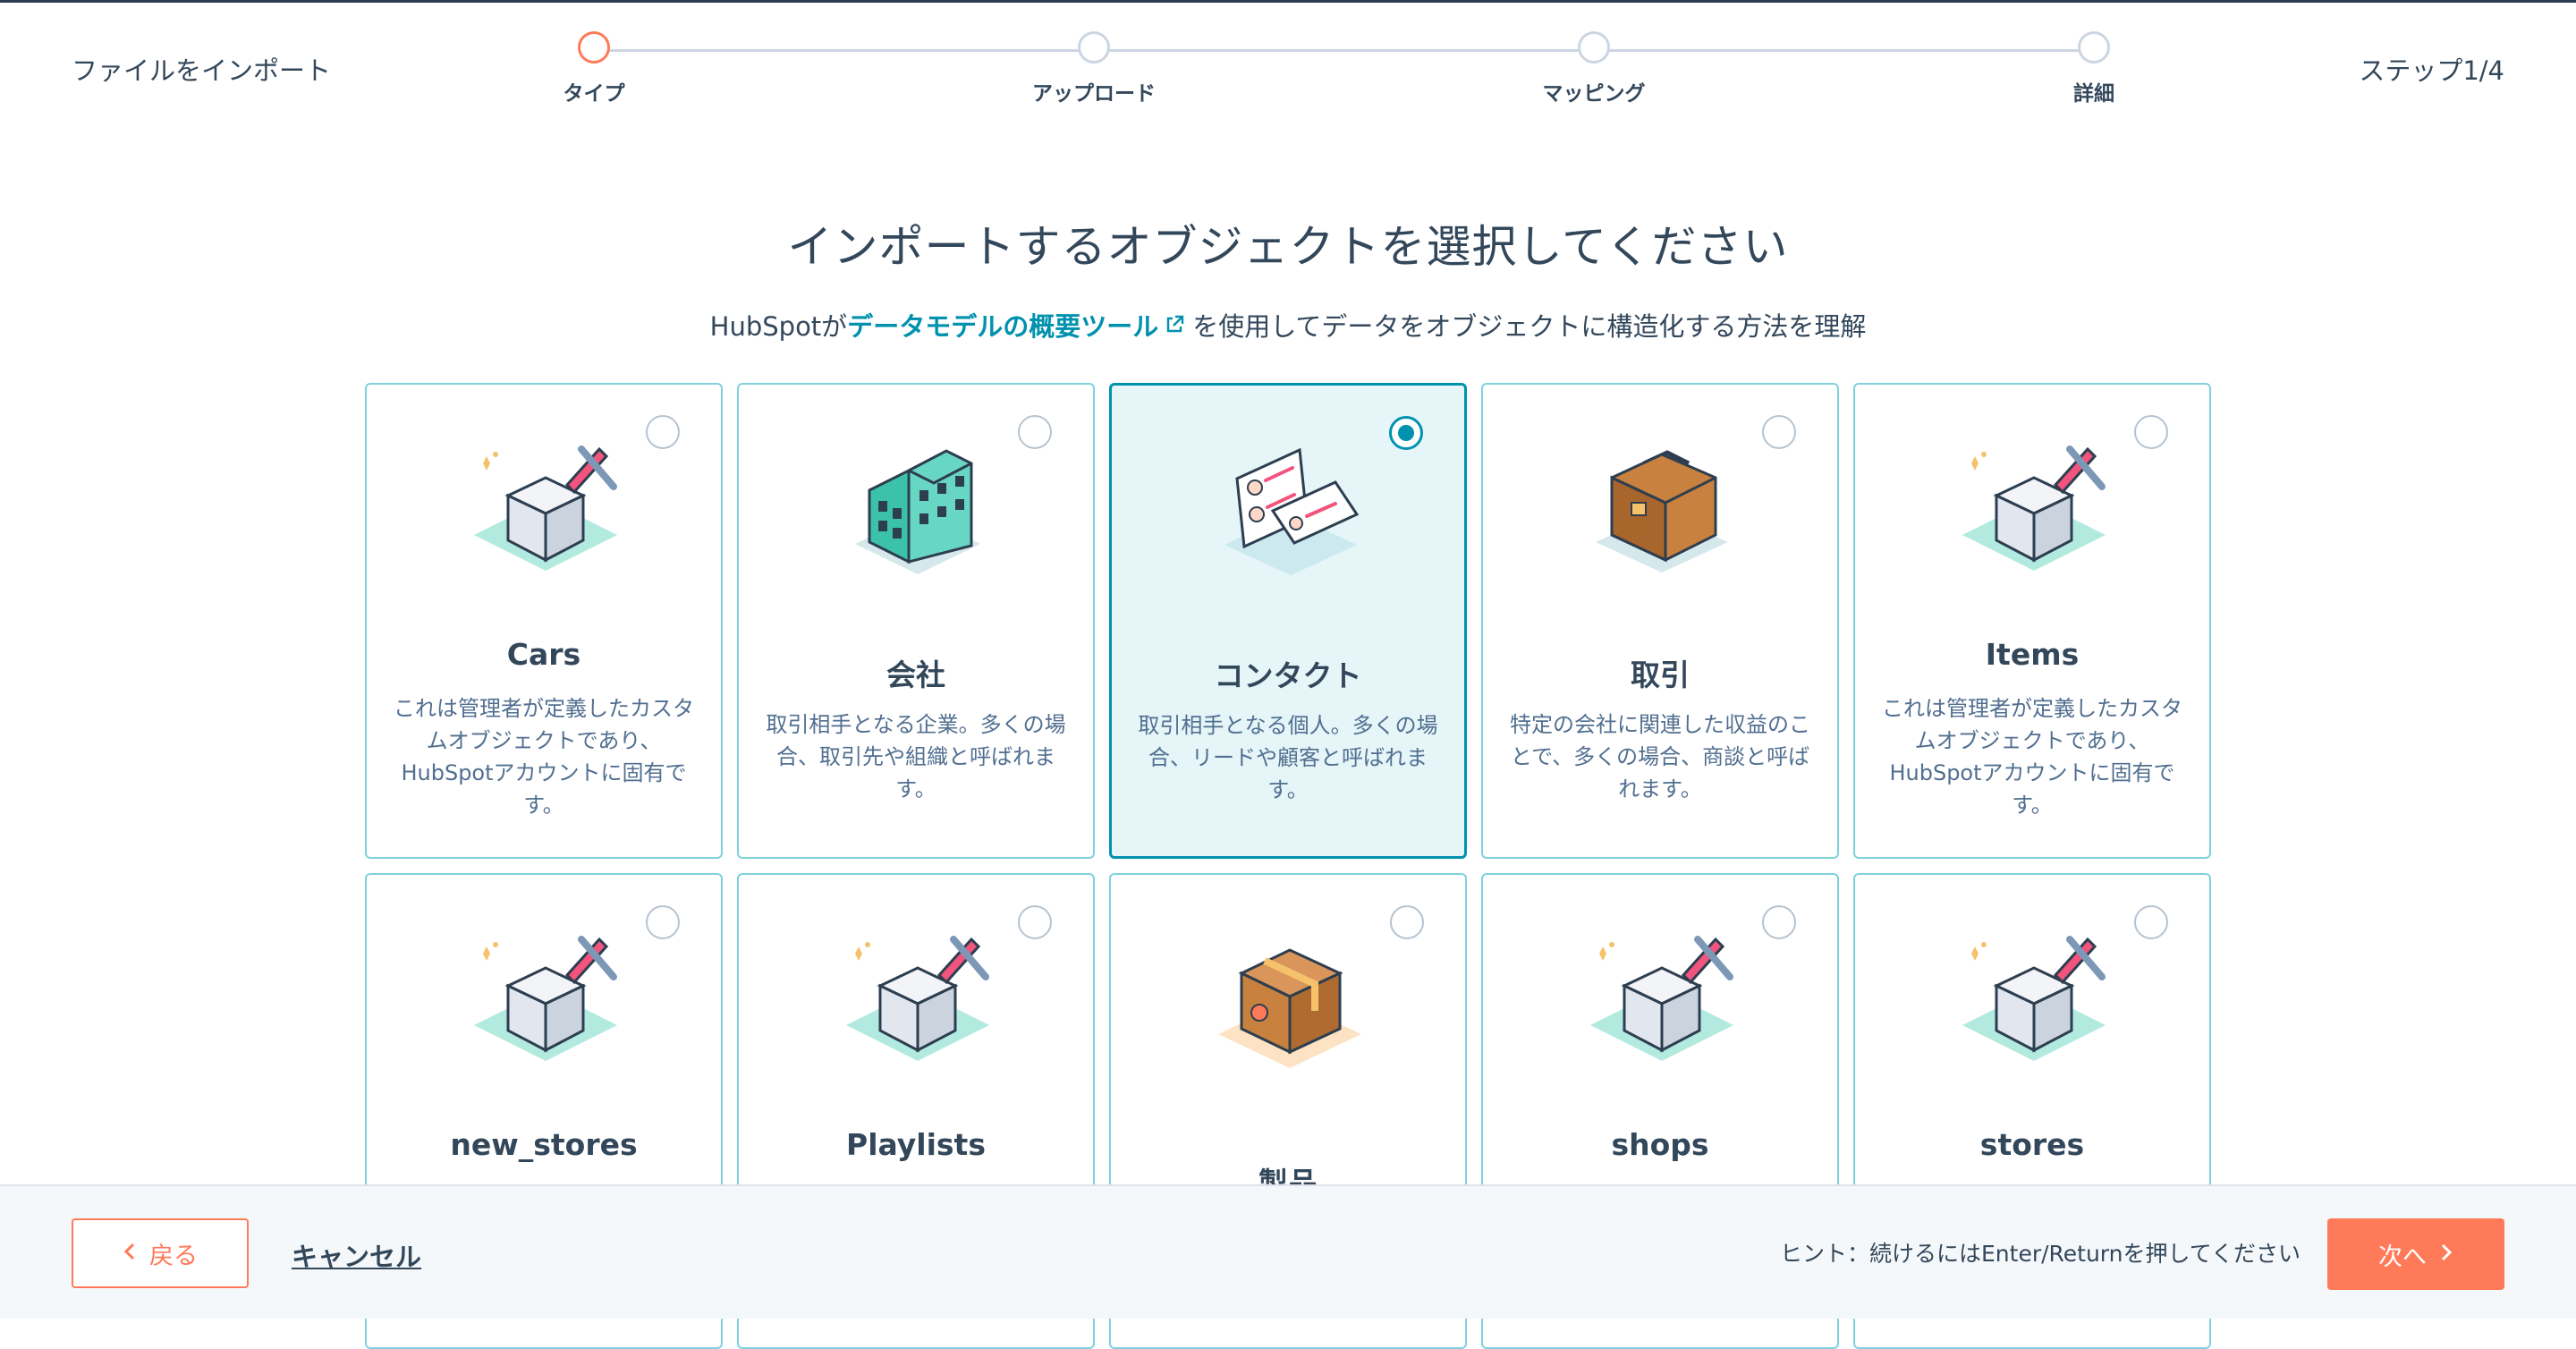 This screenshot has height=1349, width=2576. Describe the element at coordinates (1660, 1144) in the screenshot. I see `card-title: shops` at that location.